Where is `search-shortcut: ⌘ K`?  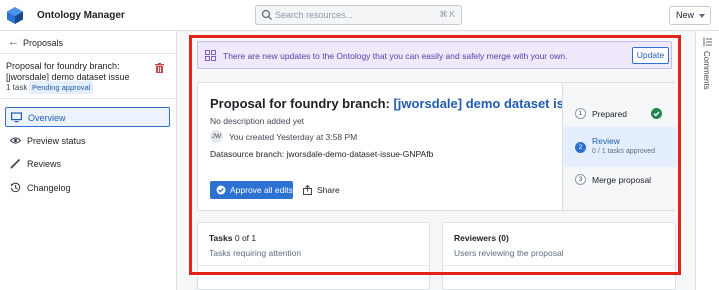 search-shortcut: ⌘ K is located at coordinates (447, 14).